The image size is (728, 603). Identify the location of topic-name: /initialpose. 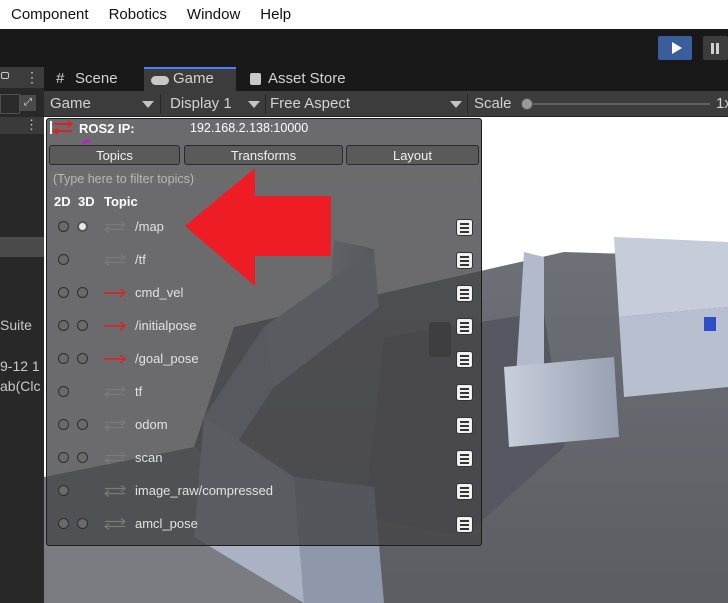
(165, 325).